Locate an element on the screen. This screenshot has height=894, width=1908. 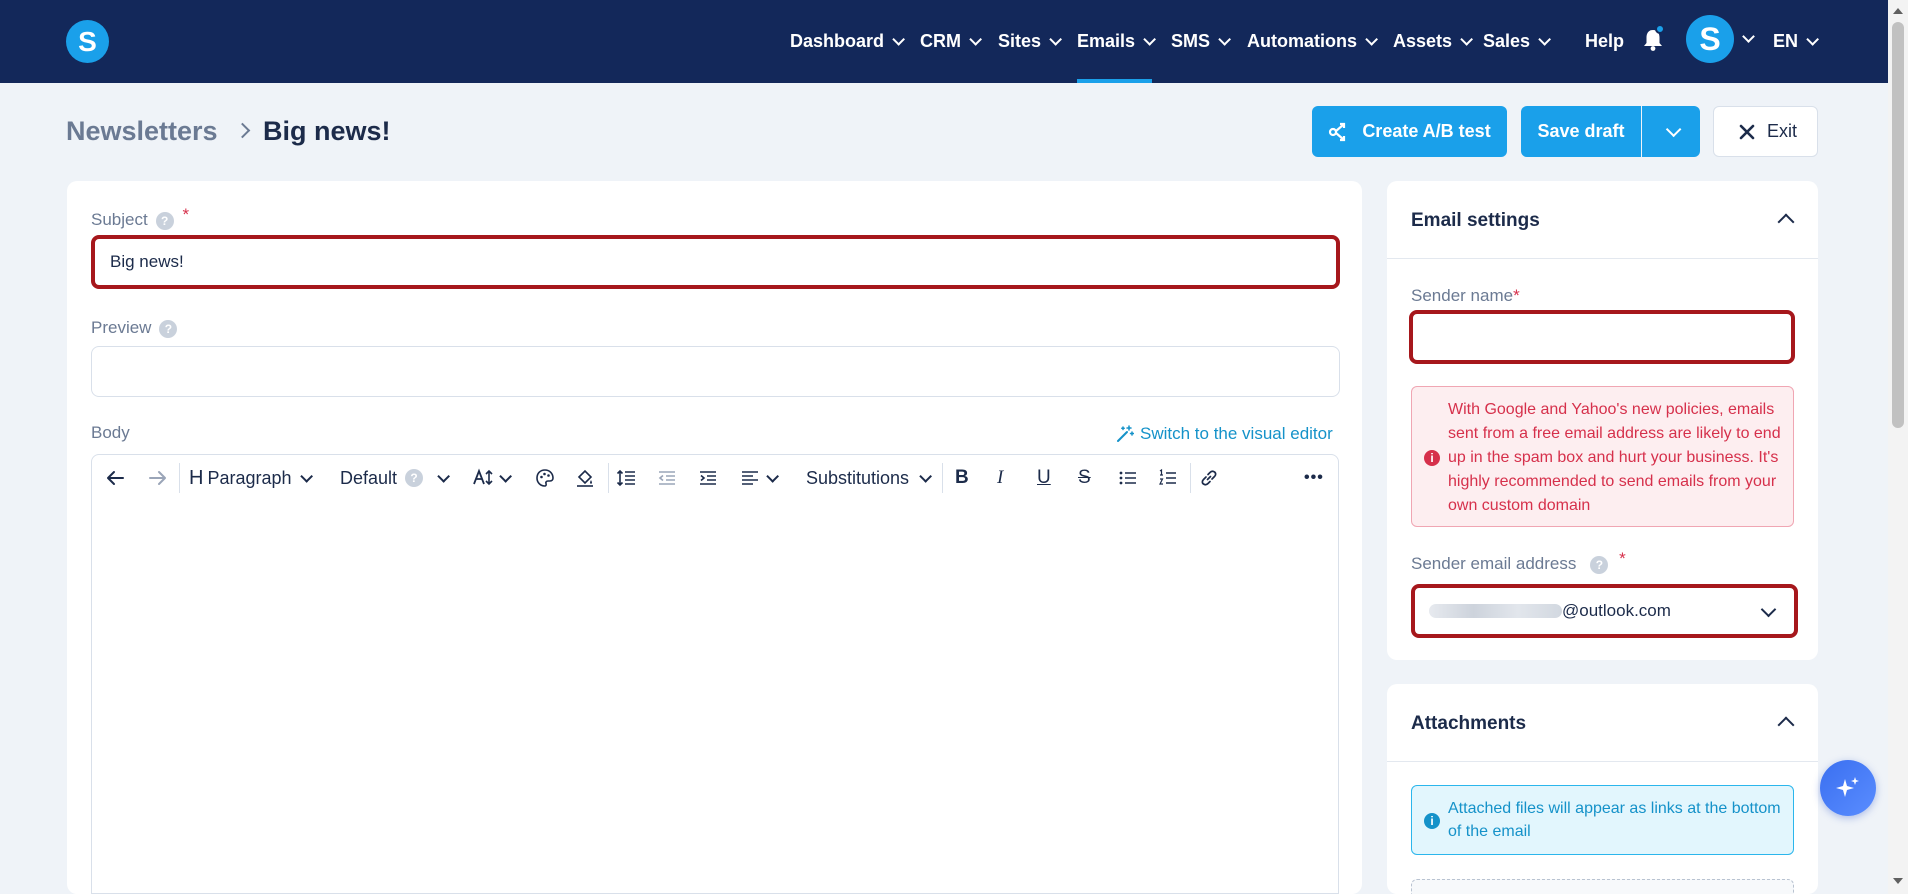
scroll-down-arrow-icon is located at coordinates (1898, 881).